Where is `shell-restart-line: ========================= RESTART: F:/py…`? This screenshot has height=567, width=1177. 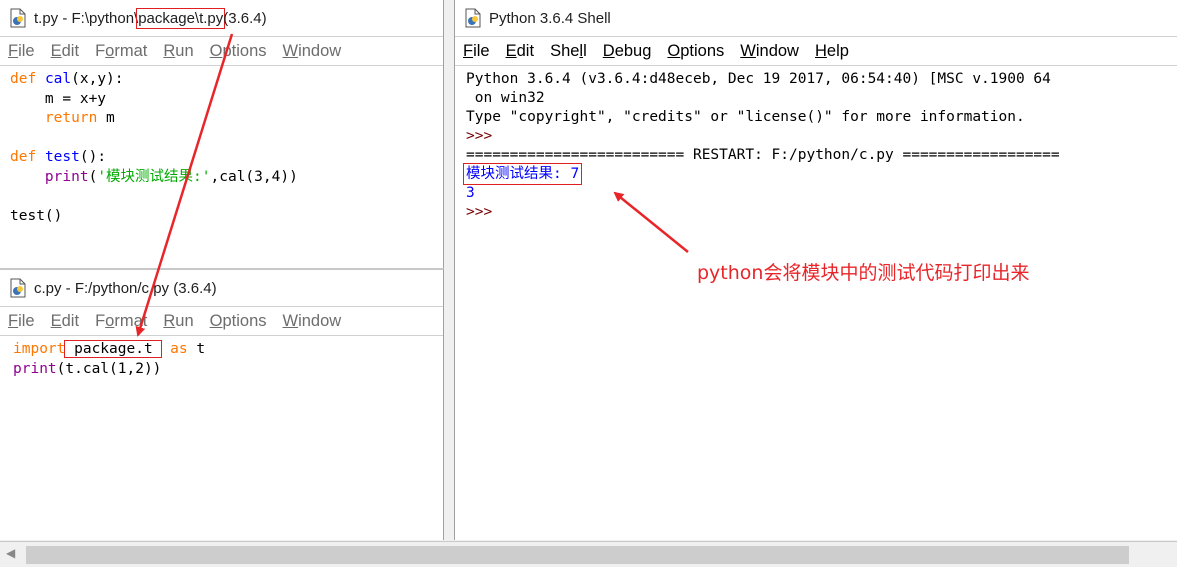 shell-restart-line: ========================= RESTART: F:/py… is located at coordinates (763, 155).